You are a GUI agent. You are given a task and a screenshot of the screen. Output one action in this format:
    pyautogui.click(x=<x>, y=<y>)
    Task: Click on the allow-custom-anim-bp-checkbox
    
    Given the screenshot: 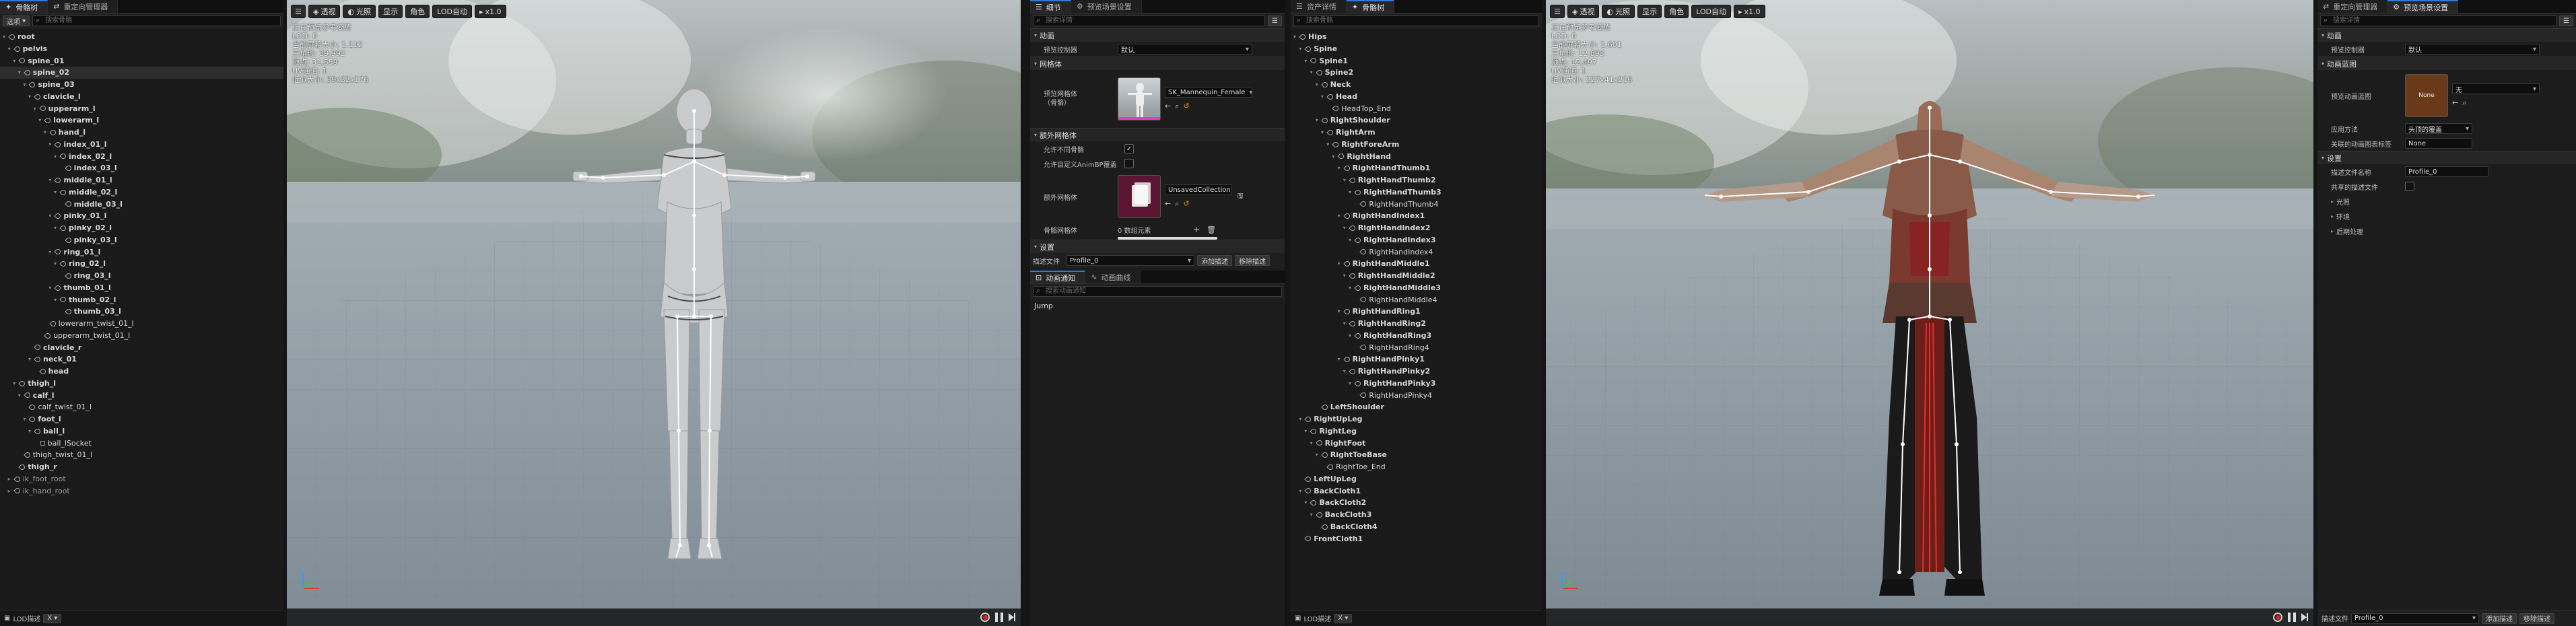 What is the action you would take?
    pyautogui.click(x=1129, y=164)
    